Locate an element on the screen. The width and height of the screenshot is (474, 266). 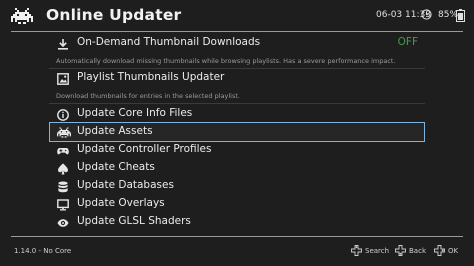
dpad-search-icon is located at coordinates (356, 250).